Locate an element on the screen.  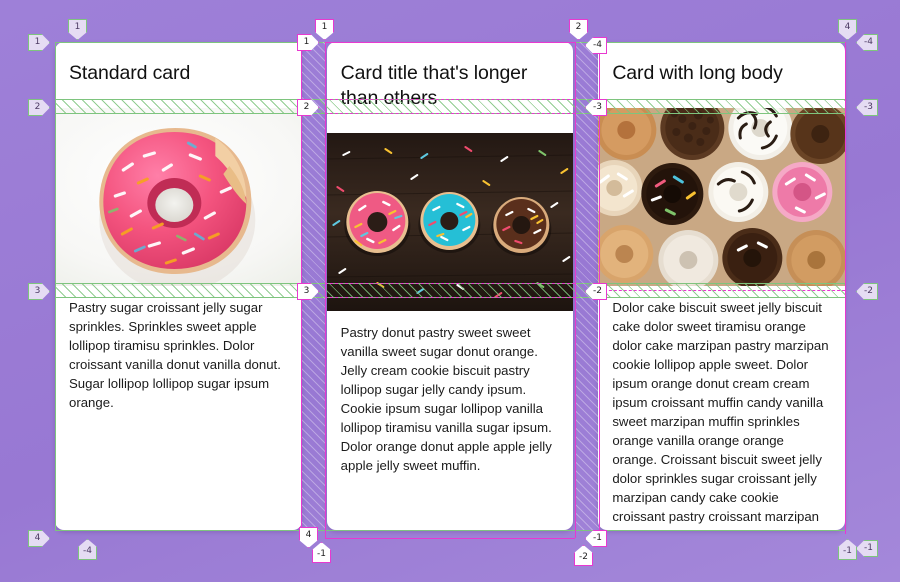
grid-line-marker-outer-top-1: 4 is located at coordinates (847, 29).